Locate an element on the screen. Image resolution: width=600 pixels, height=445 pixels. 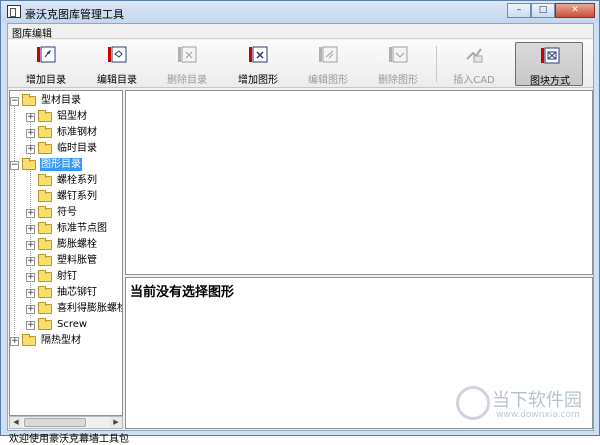
tree-item-label: 型材目录 is located at coordinates (61, 100).